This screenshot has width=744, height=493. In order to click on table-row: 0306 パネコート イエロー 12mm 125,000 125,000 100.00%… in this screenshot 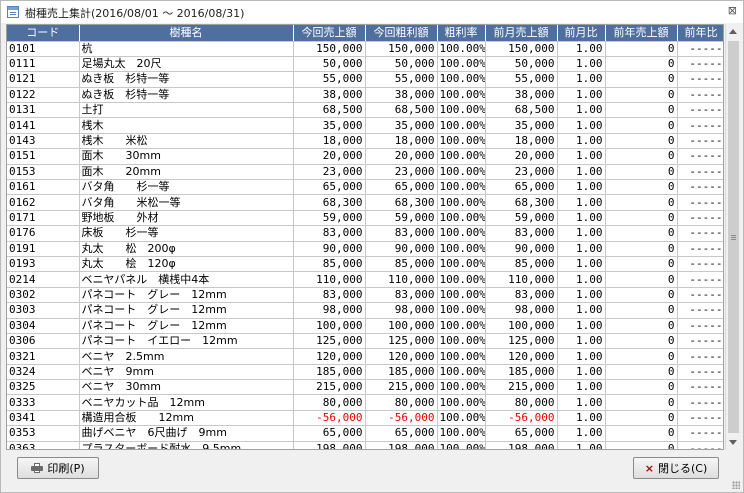, I will do `click(365, 341)`.